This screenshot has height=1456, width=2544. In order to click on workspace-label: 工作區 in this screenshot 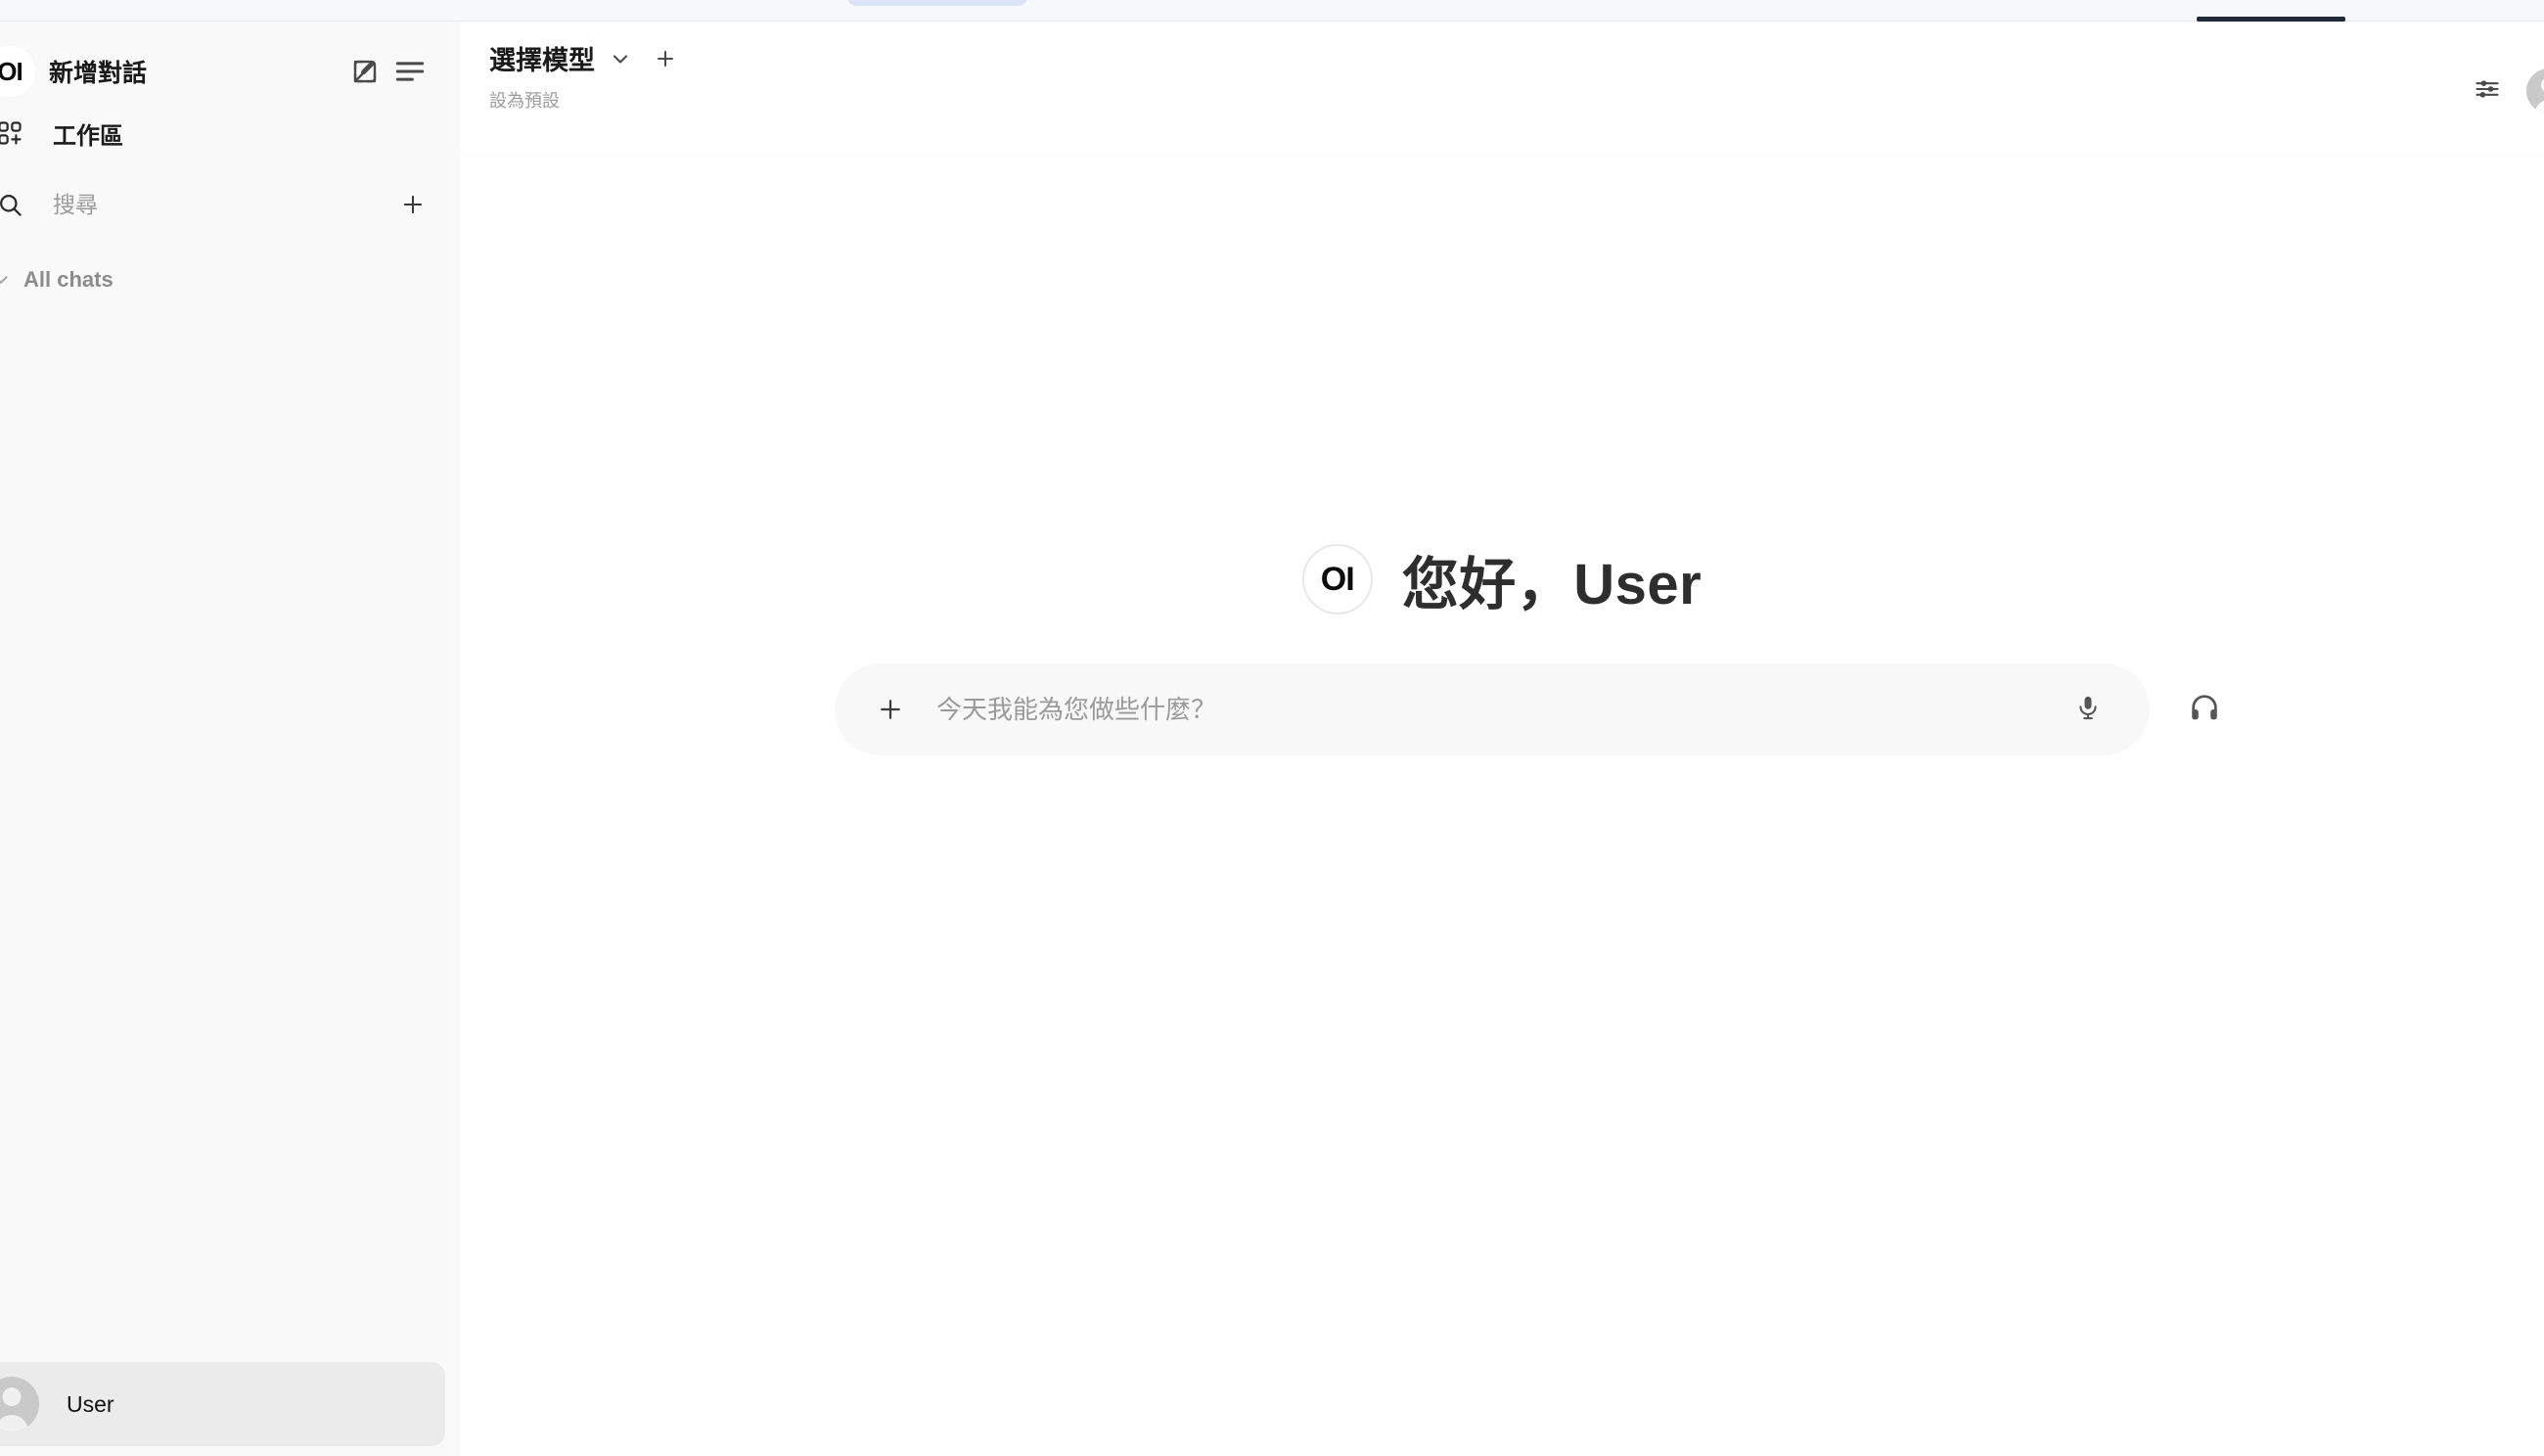, I will do `click(88, 136)`.